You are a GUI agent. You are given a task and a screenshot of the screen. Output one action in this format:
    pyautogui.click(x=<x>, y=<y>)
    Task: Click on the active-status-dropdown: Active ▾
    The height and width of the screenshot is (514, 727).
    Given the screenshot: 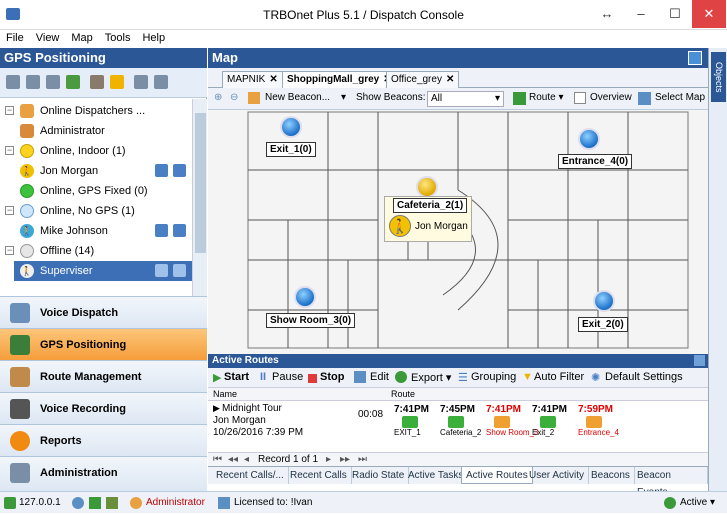 What is the action you would take?
    pyautogui.click(x=697, y=503)
    